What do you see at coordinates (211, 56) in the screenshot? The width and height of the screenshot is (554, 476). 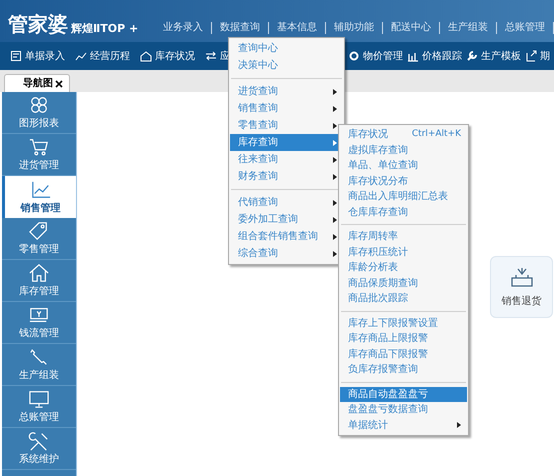 I see `arrows-icon` at bounding box center [211, 56].